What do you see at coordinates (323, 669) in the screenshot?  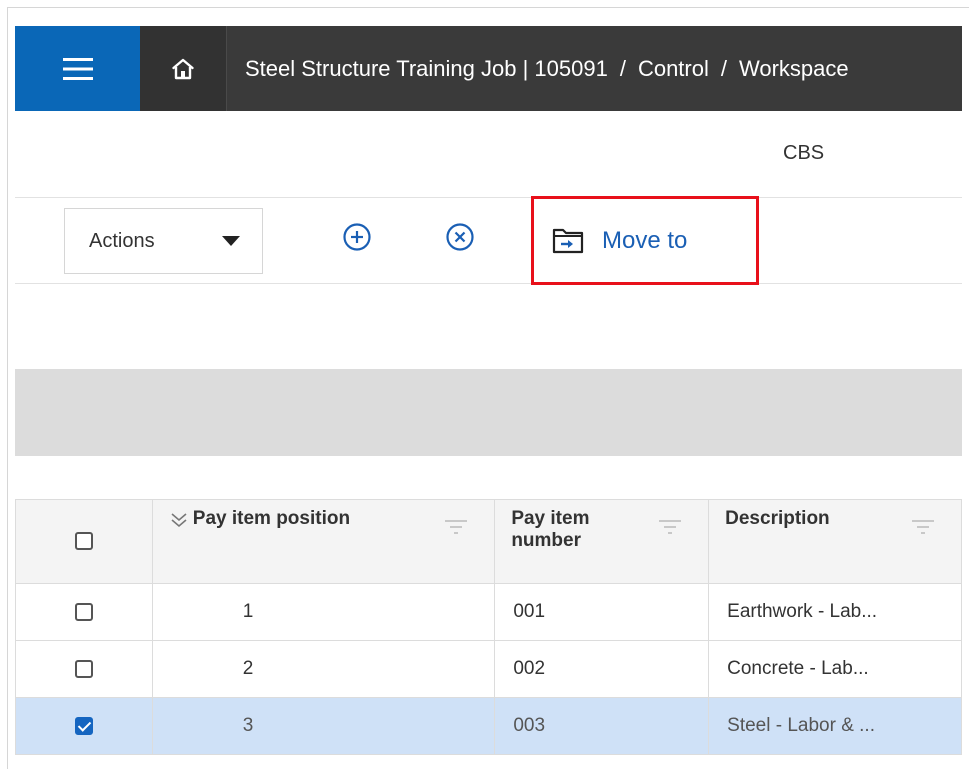 I see `cell-position: 2` at bounding box center [323, 669].